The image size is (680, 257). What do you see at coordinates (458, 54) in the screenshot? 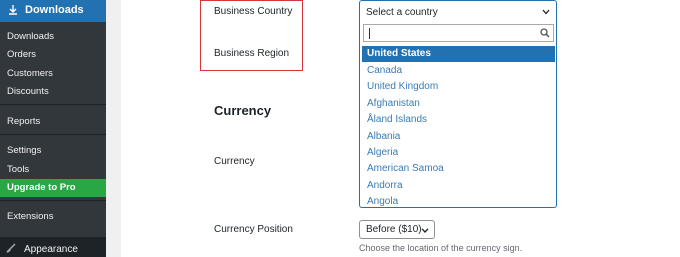
I see `country-option: United States` at bounding box center [458, 54].